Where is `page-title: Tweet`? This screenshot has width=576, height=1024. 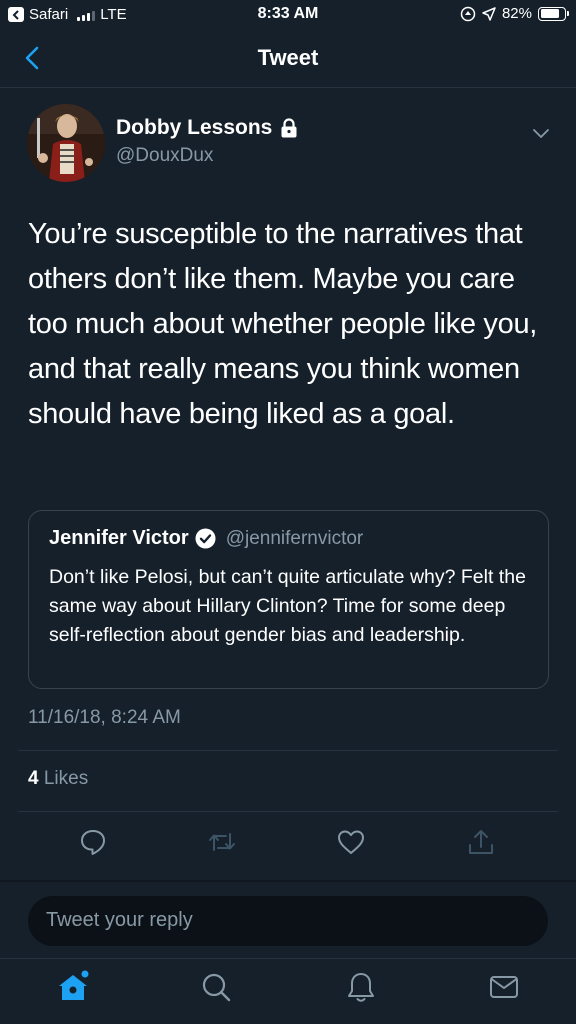
page-title: Tweet is located at coordinates (288, 57).